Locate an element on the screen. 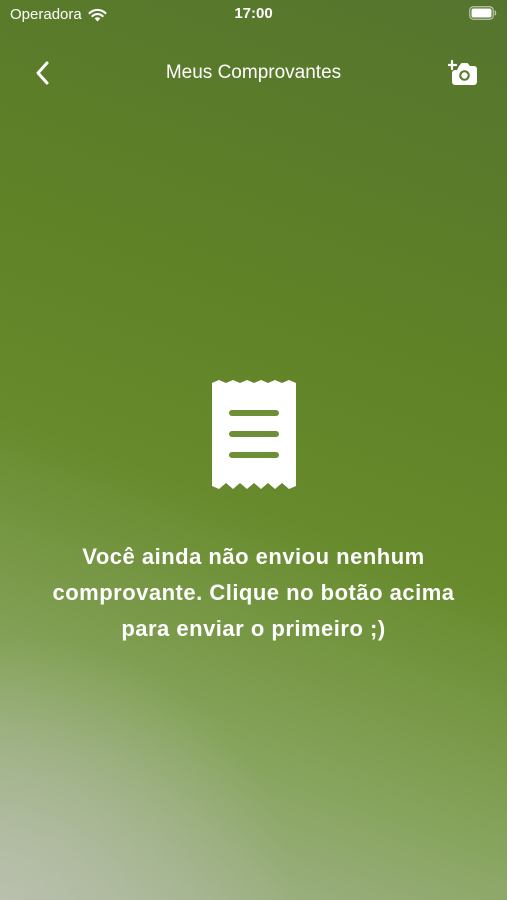  navigation-bar: Meus Comprovantes is located at coordinates (253, 73).